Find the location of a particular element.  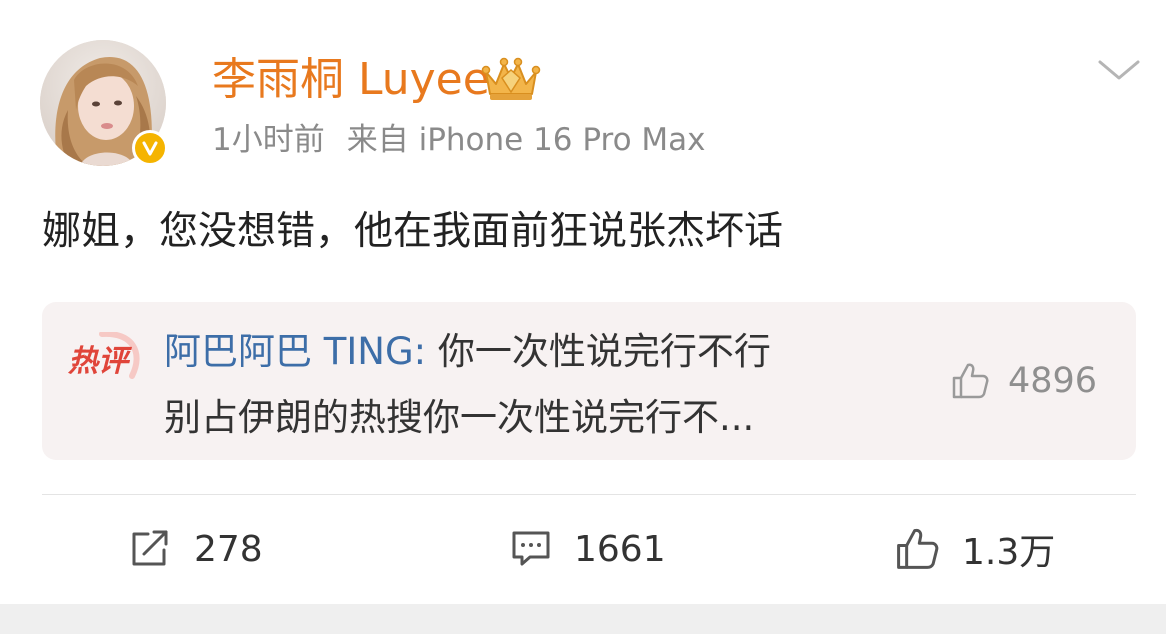

comment-count: 1661 is located at coordinates (620, 549).